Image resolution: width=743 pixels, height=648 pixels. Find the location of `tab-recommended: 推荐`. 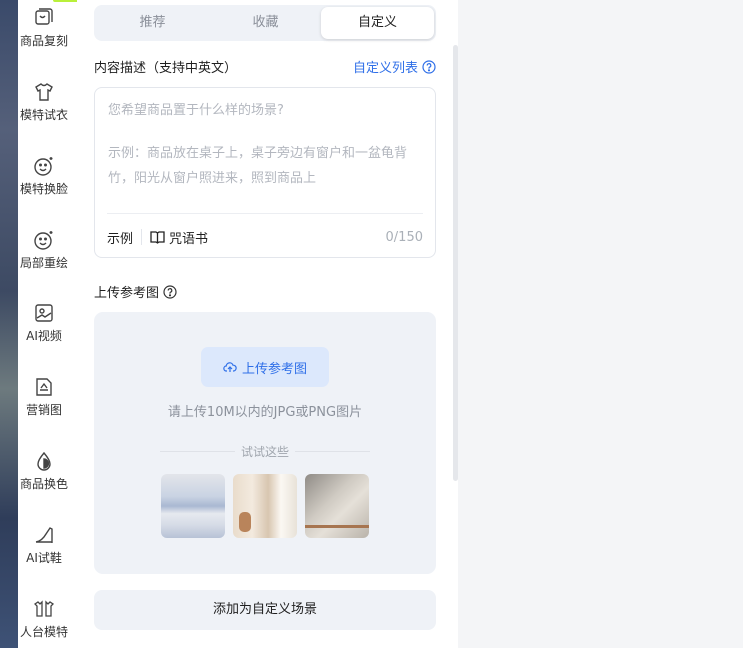

tab-recommended: 推荐 is located at coordinates (152, 23).